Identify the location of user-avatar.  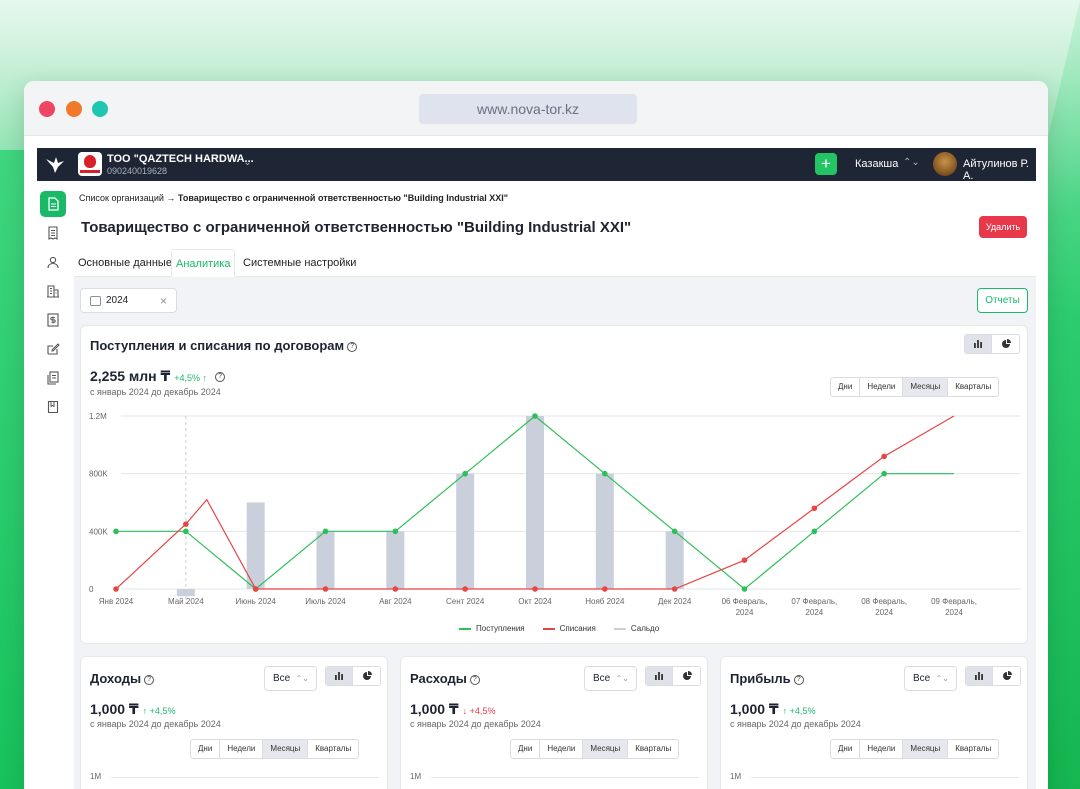
(945, 164).